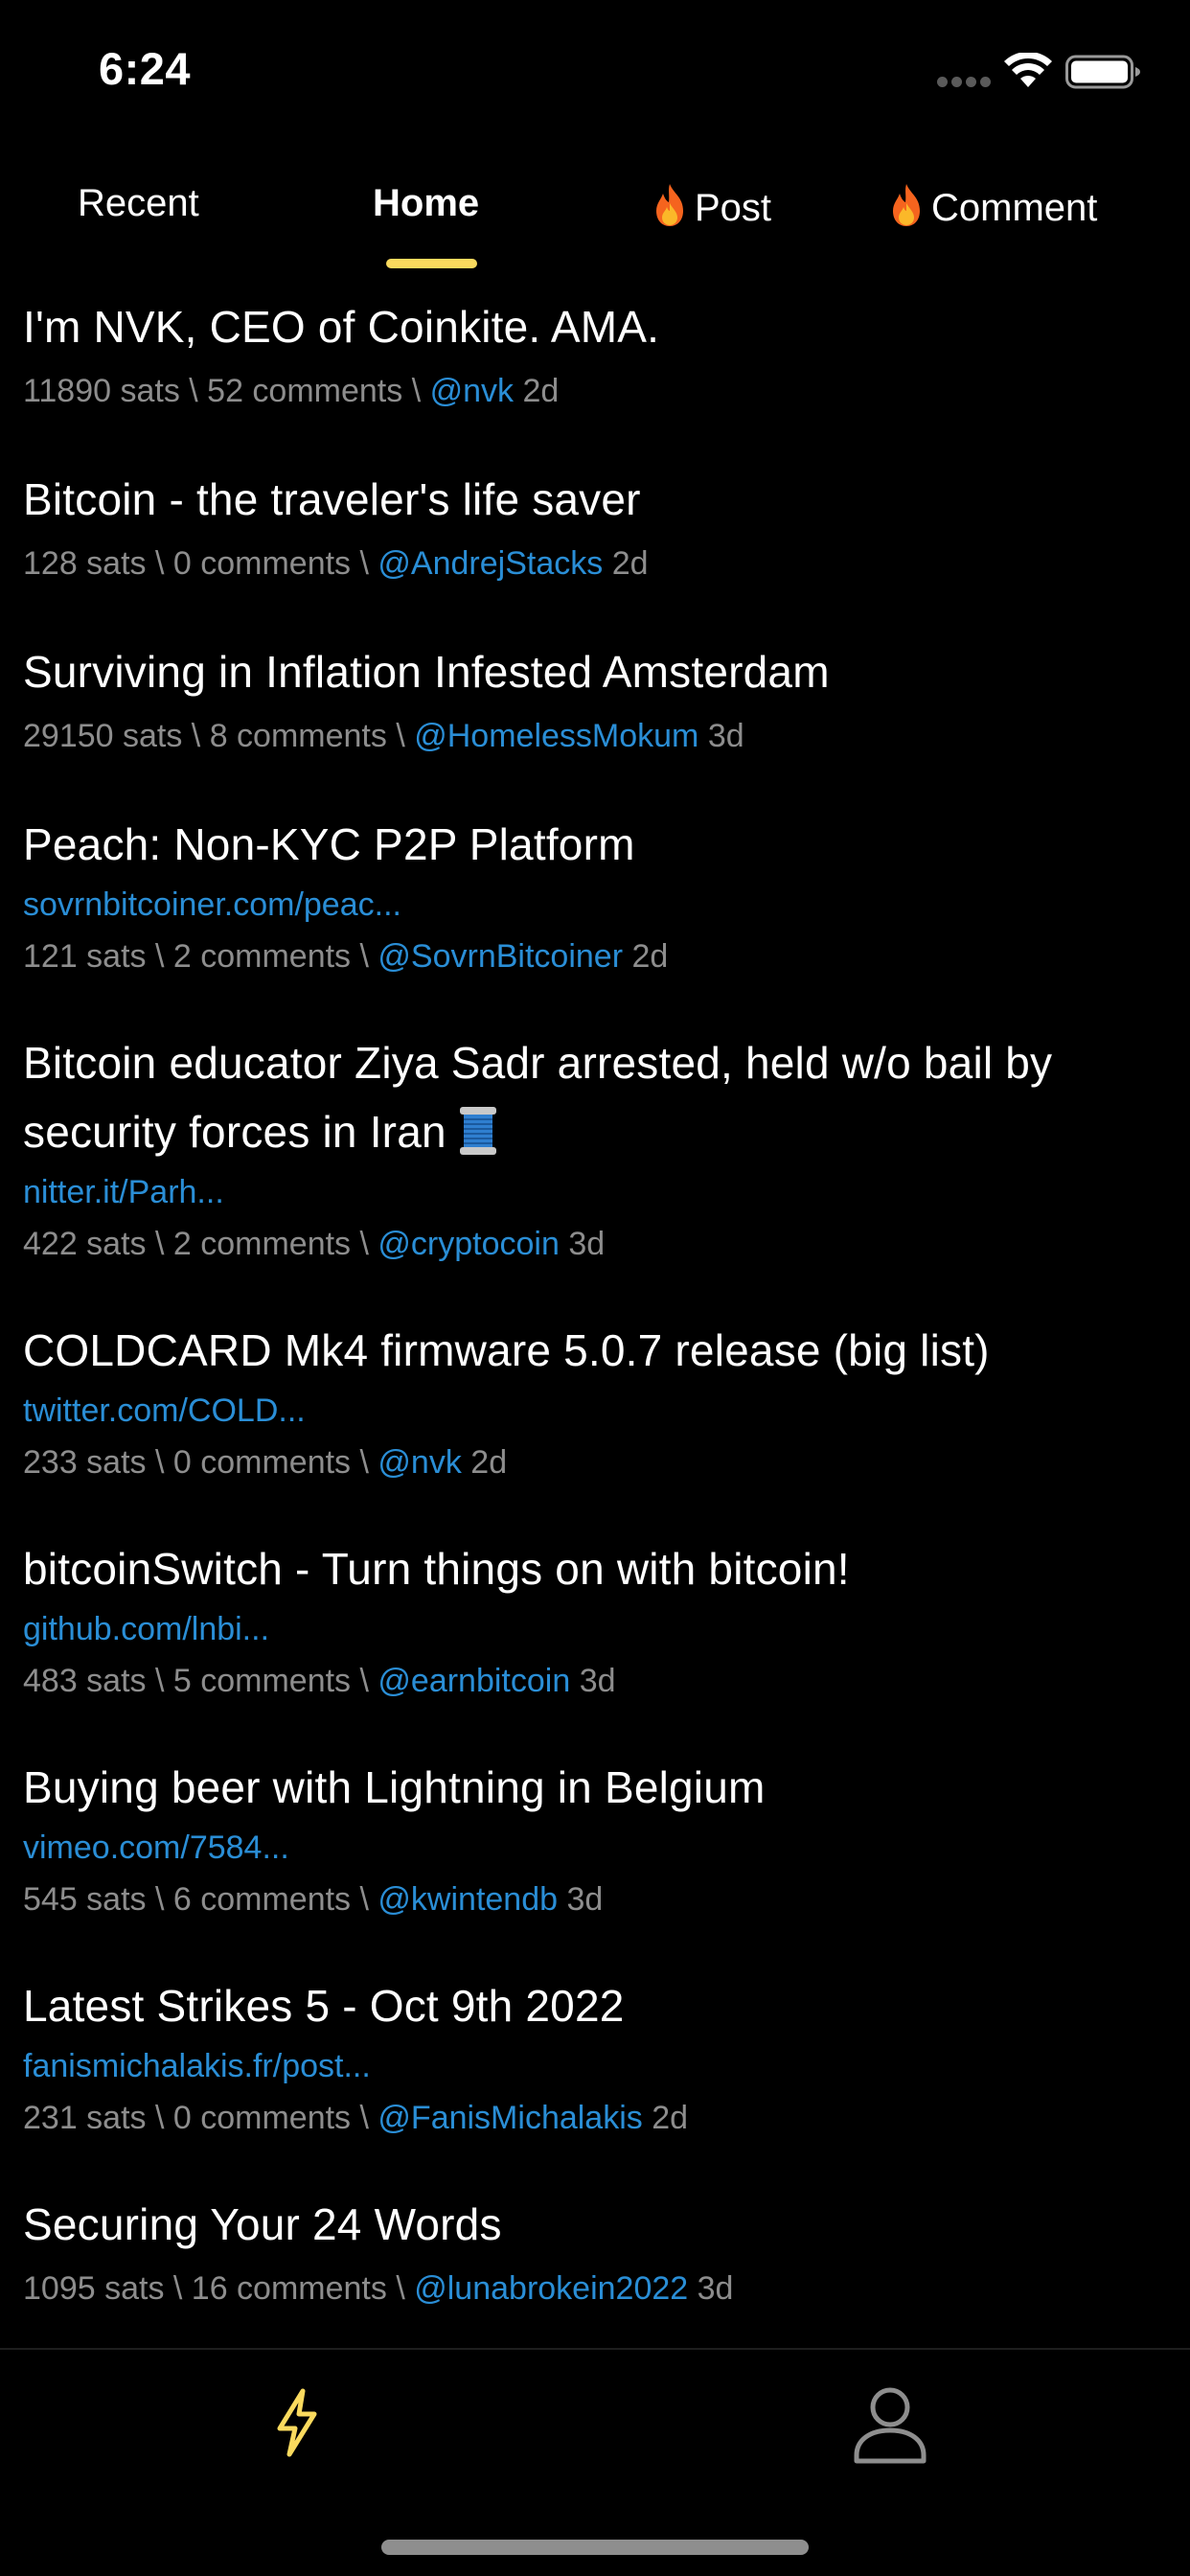 This screenshot has height=2576, width=1190. What do you see at coordinates (85, 2118) in the screenshot?
I see `sats-count: 231 sats` at bounding box center [85, 2118].